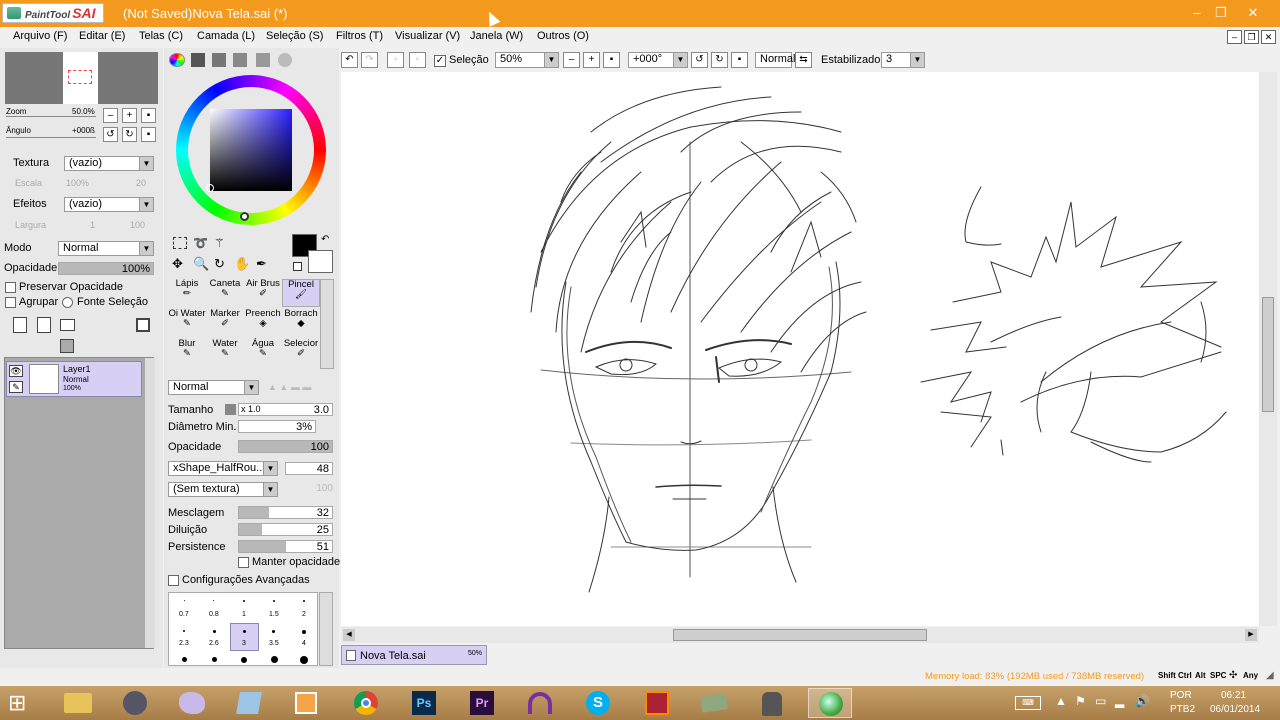 The image size is (1280, 720). What do you see at coordinates (180, 243) in the screenshot?
I see `rect-select-icon` at bounding box center [180, 243].